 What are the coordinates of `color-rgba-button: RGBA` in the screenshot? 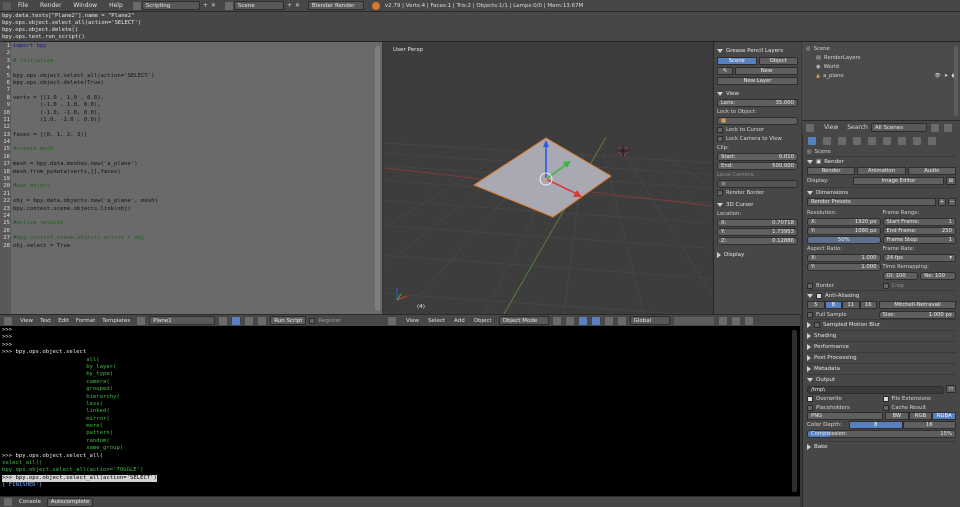 It's located at (944, 416).